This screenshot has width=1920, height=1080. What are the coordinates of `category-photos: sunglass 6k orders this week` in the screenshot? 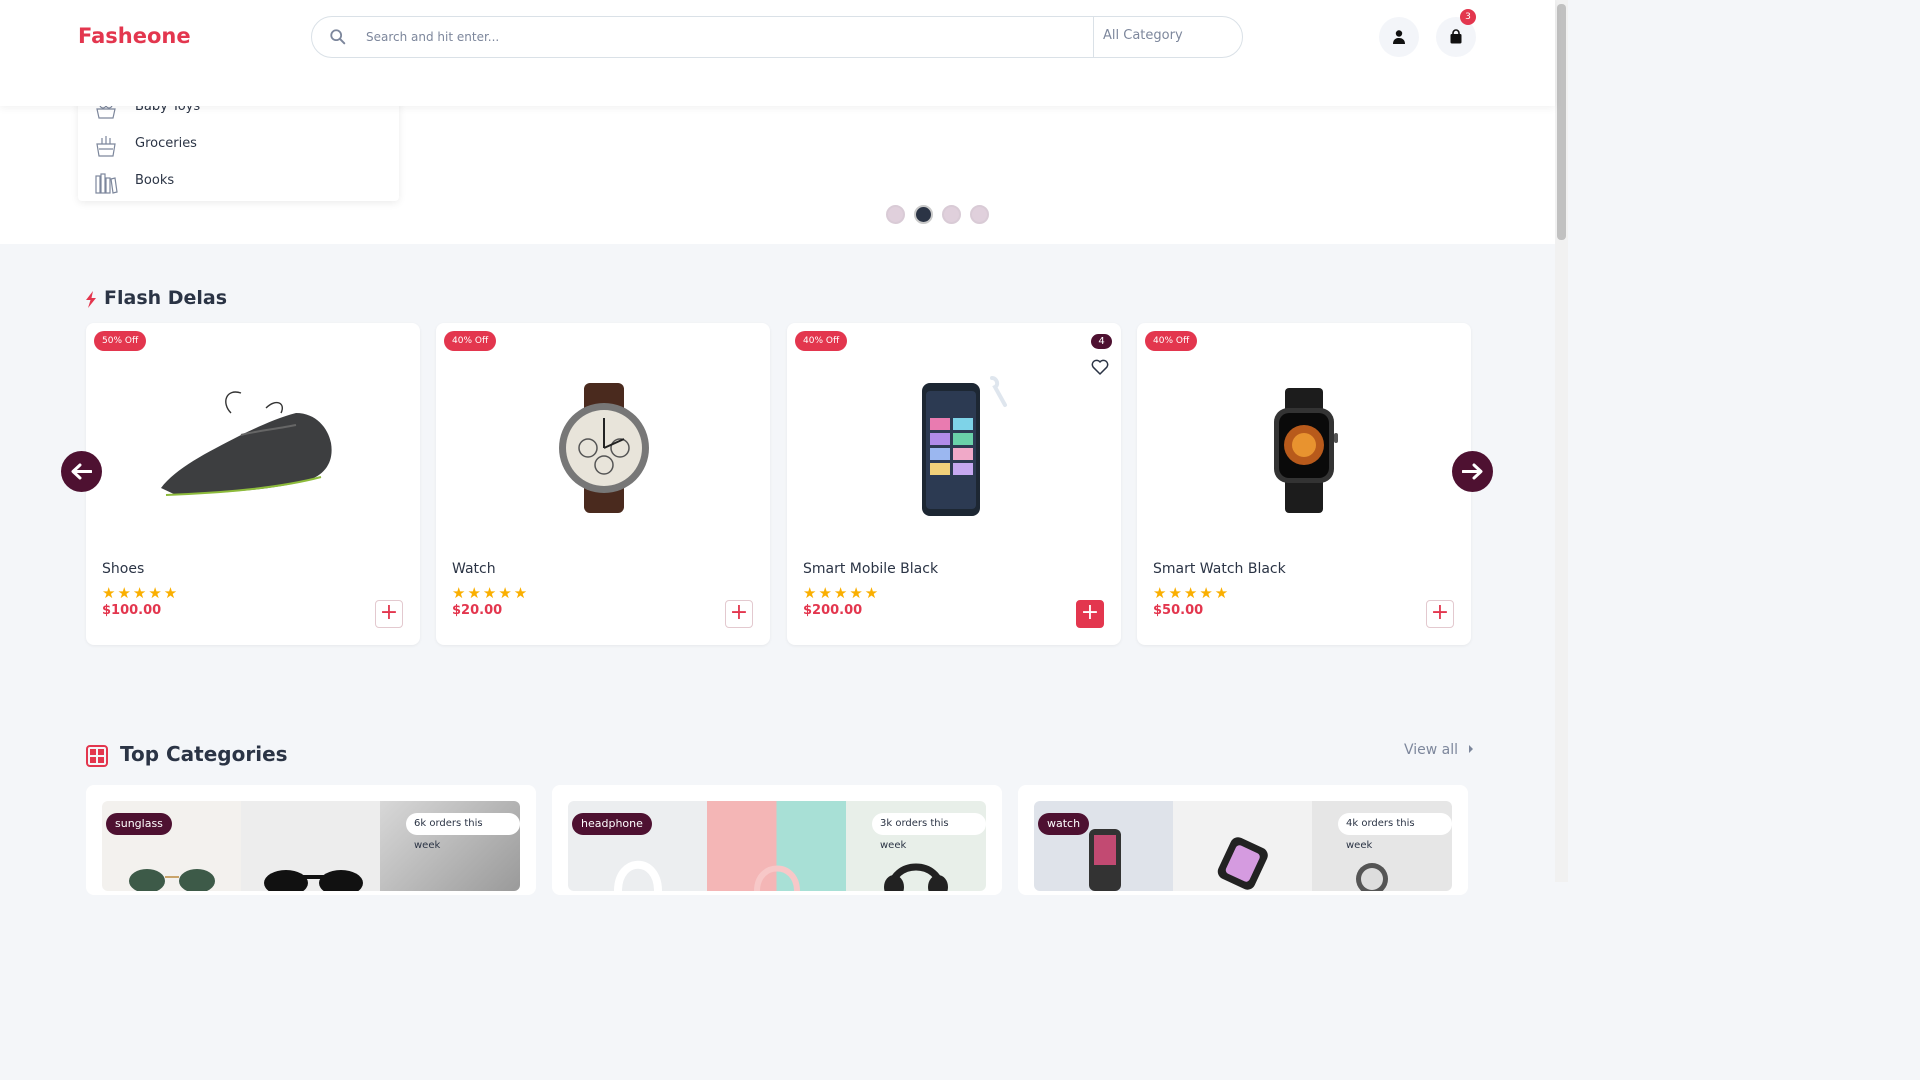 It's located at (311, 846).